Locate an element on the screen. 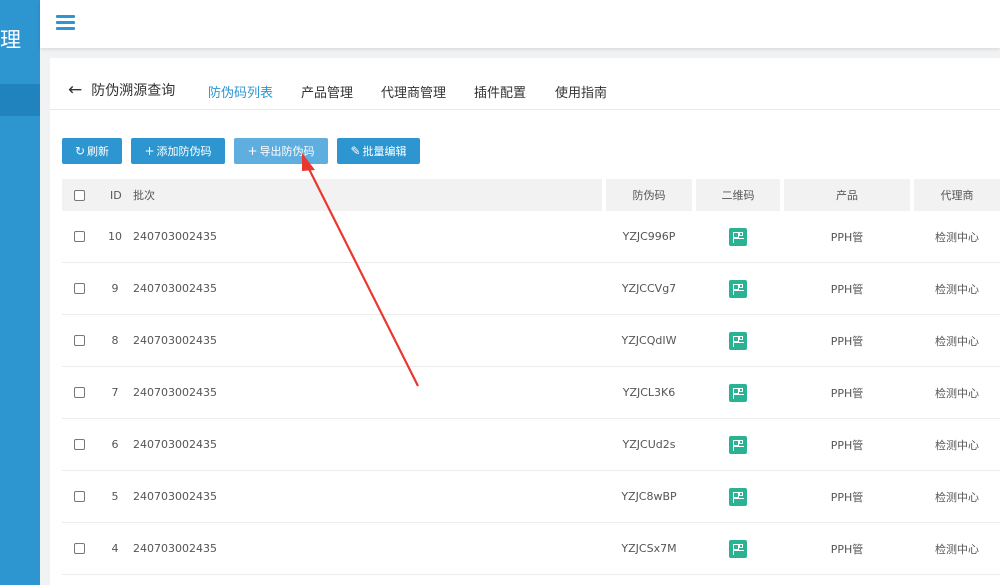 Image resolution: width=1000 pixels, height=585 pixels. table-row: 5 240703002435 YZJC8wBP PPH管 检测中心 is located at coordinates (531, 497).